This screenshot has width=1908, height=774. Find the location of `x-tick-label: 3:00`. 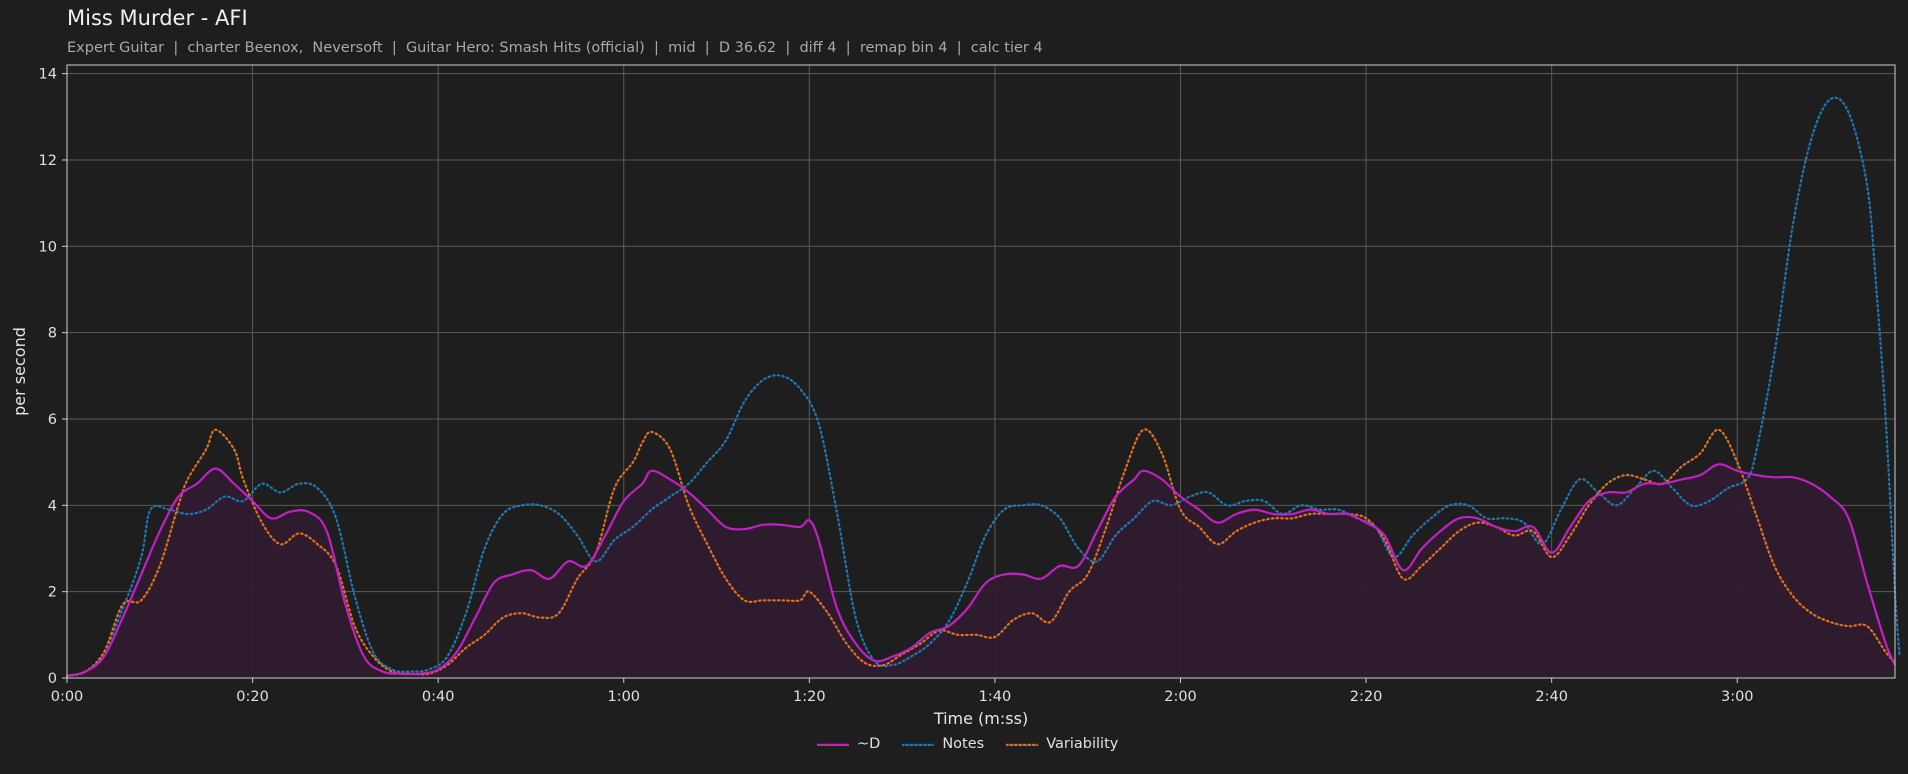

x-tick-label: 3:00 is located at coordinates (1737, 697).